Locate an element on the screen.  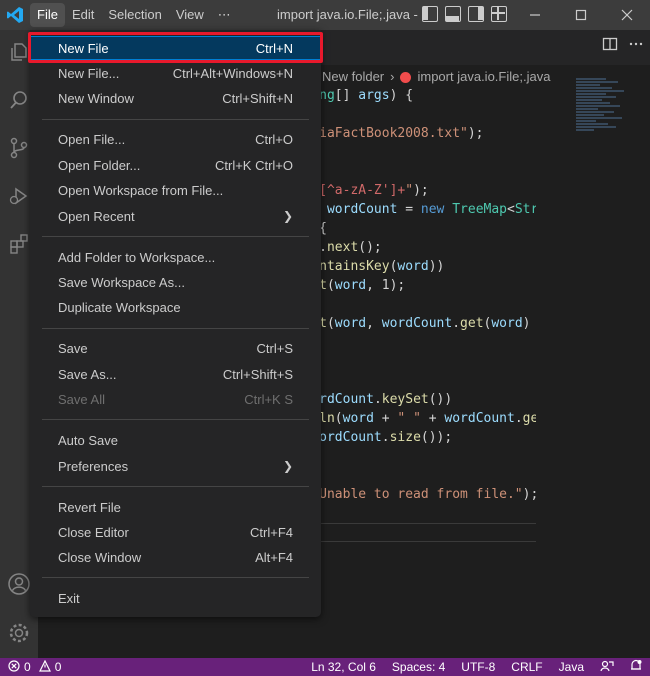
java-error-icon is located at coordinates (406, 77).